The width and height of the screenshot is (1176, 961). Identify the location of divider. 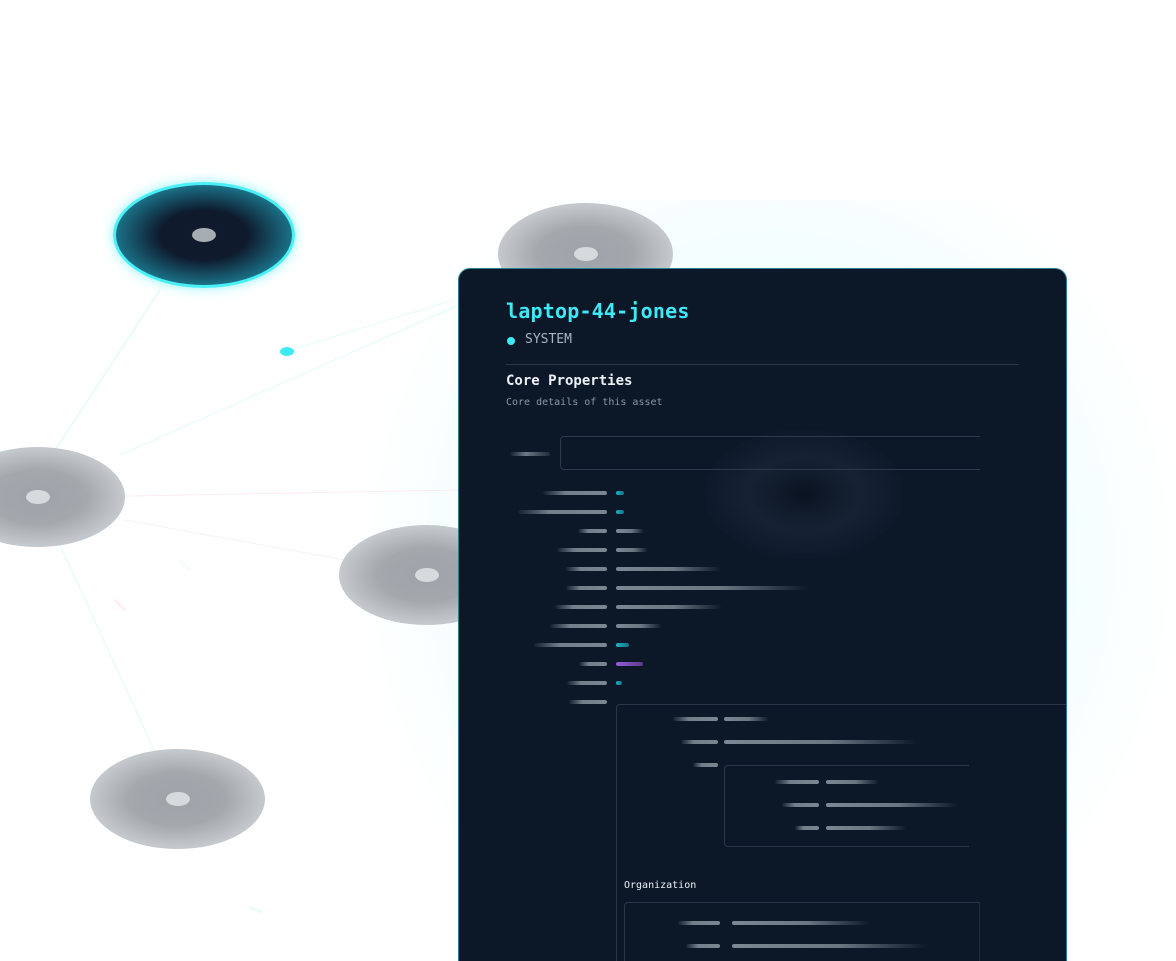
(762, 364).